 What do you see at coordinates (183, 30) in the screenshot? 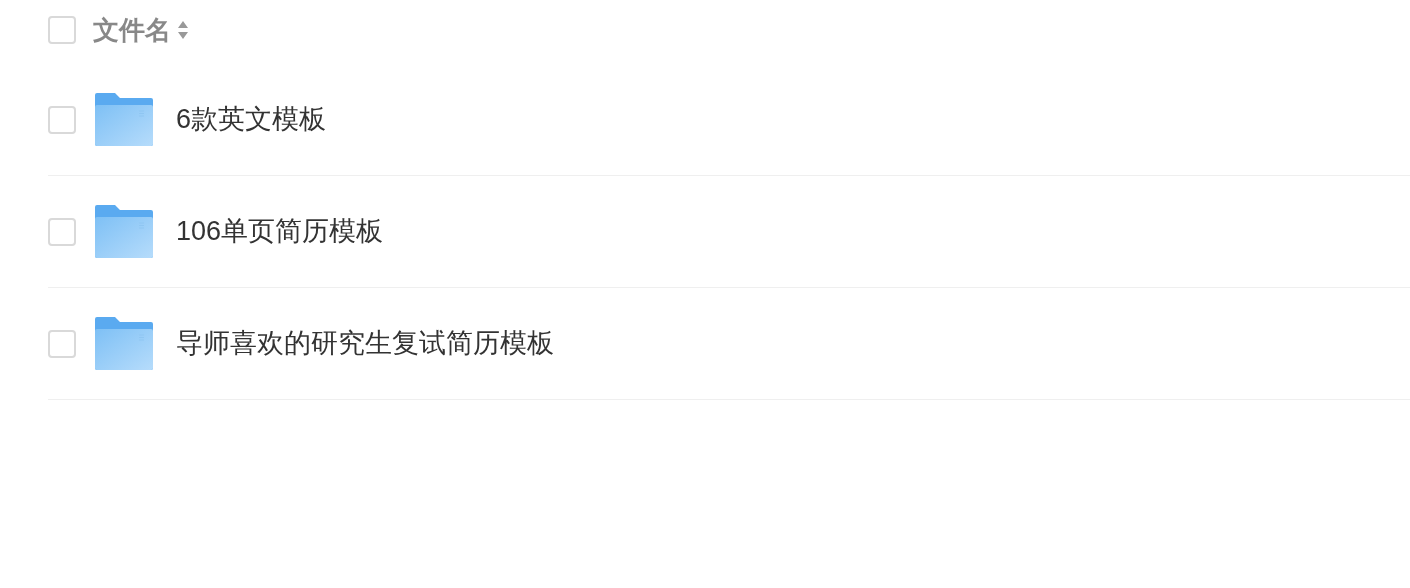
I see `sort-icon` at bounding box center [183, 30].